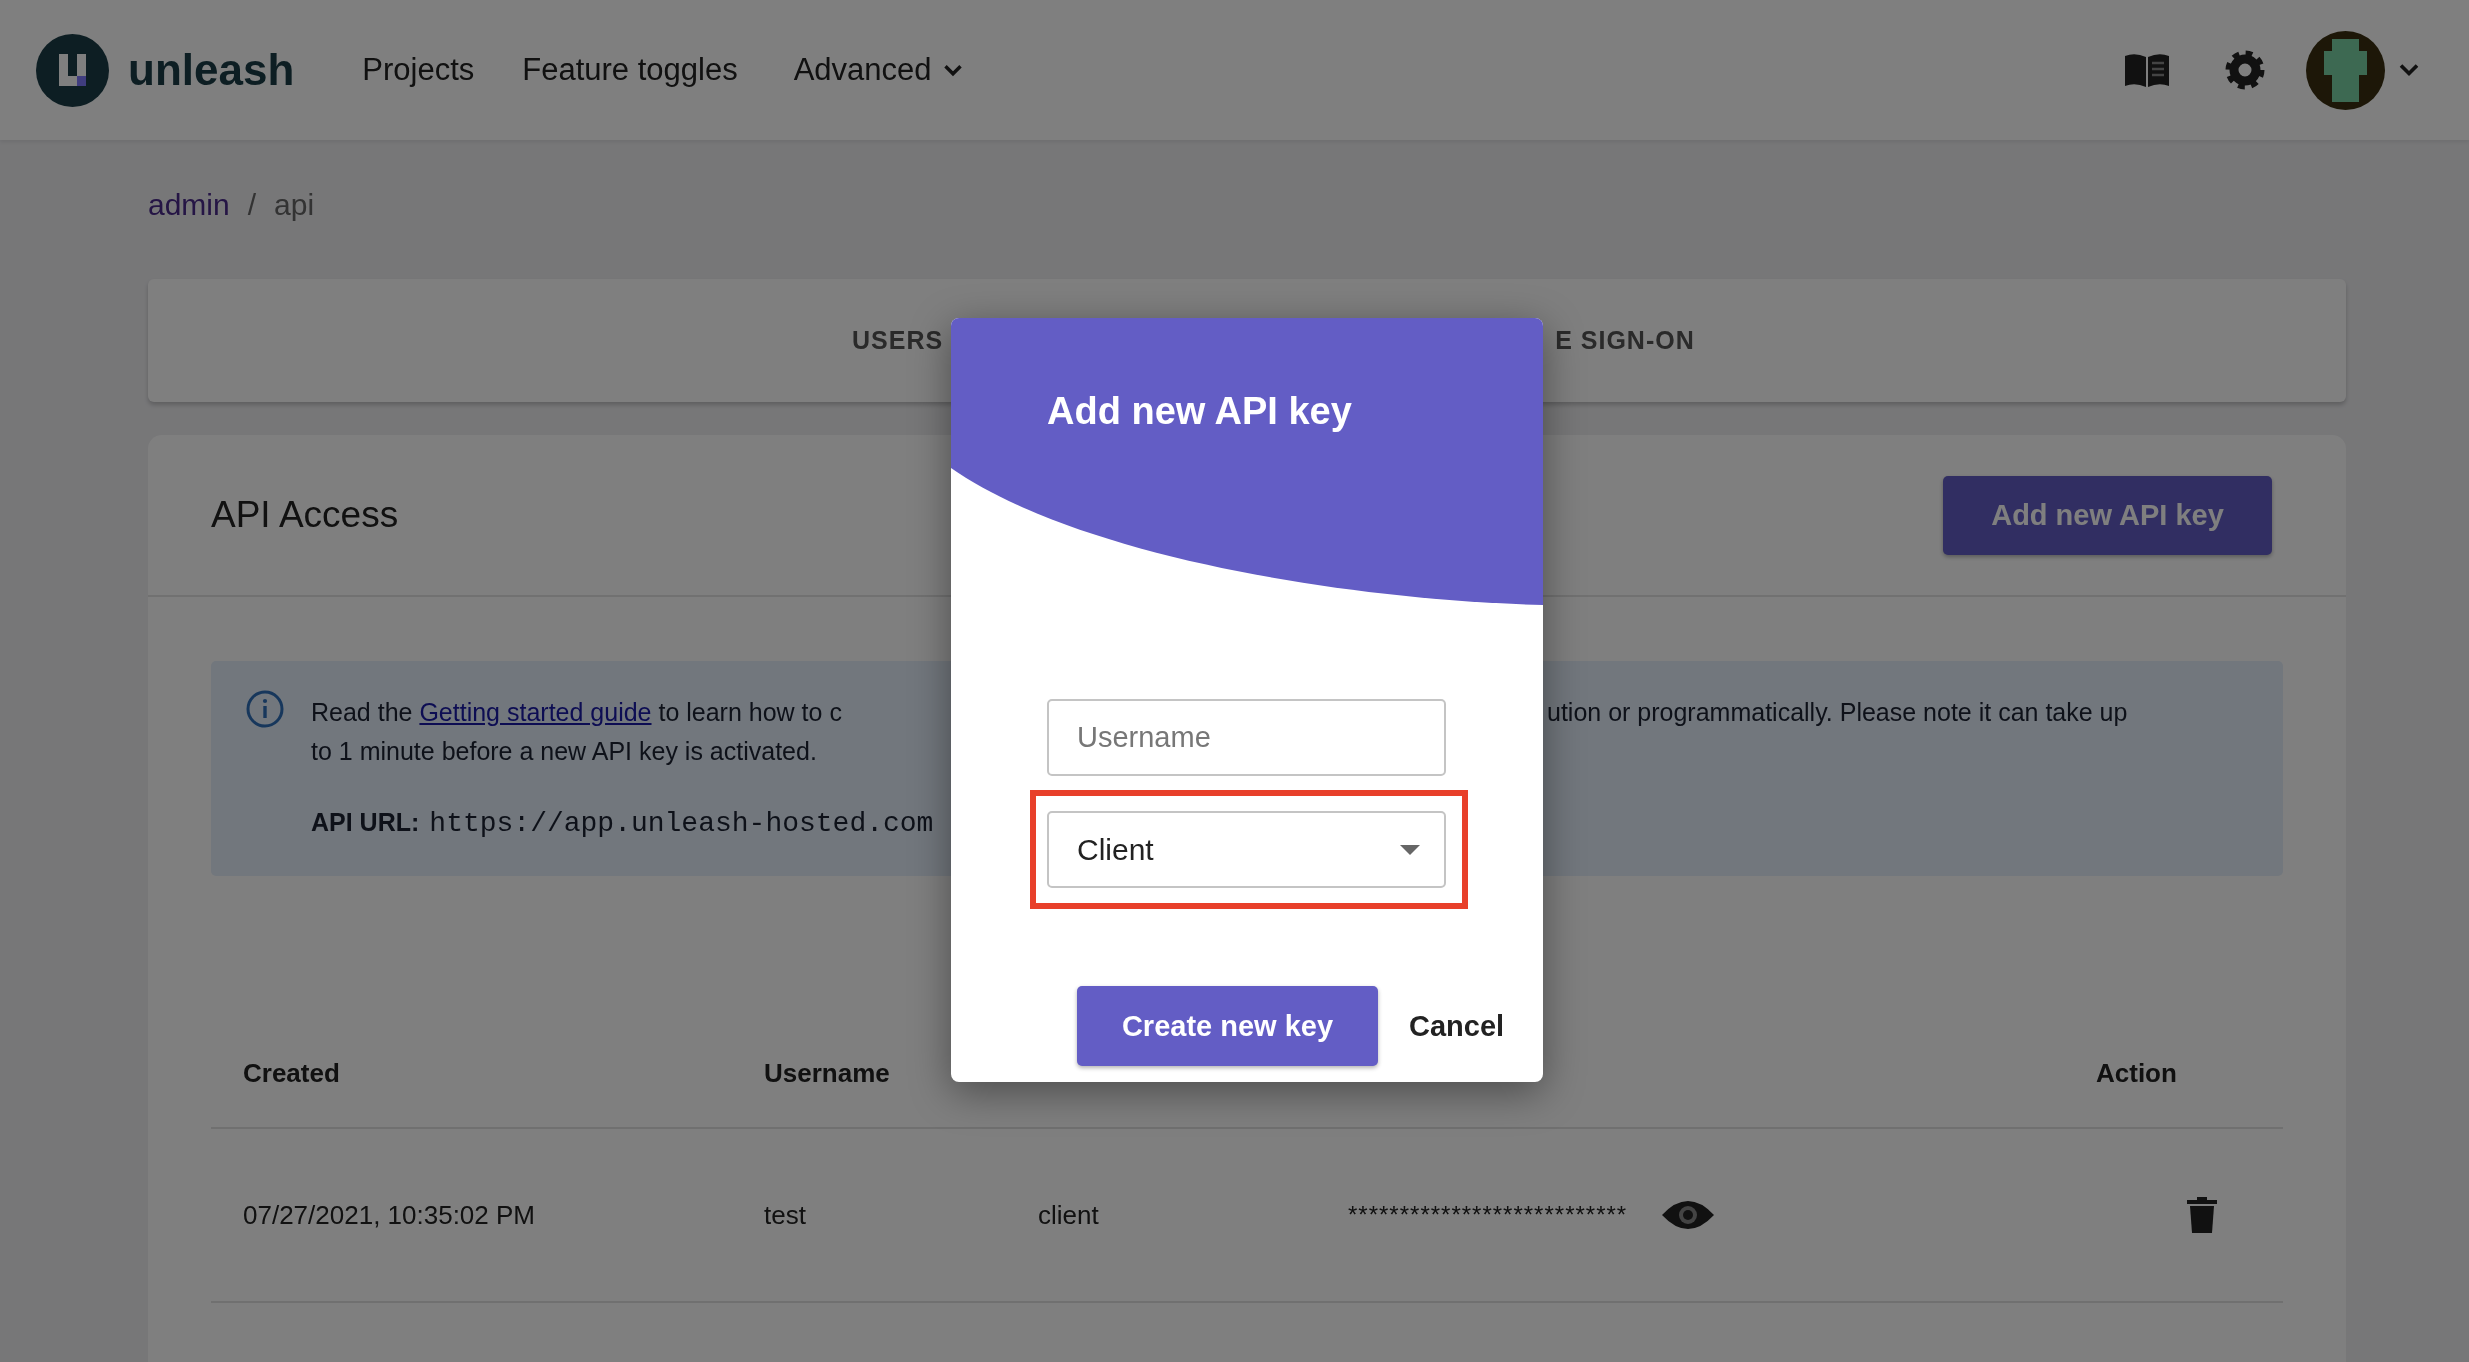 Image resolution: width=2469 pixels, height=1362 pixels. I want to click on secret-cell: ***************************, so click(1488, 1215).